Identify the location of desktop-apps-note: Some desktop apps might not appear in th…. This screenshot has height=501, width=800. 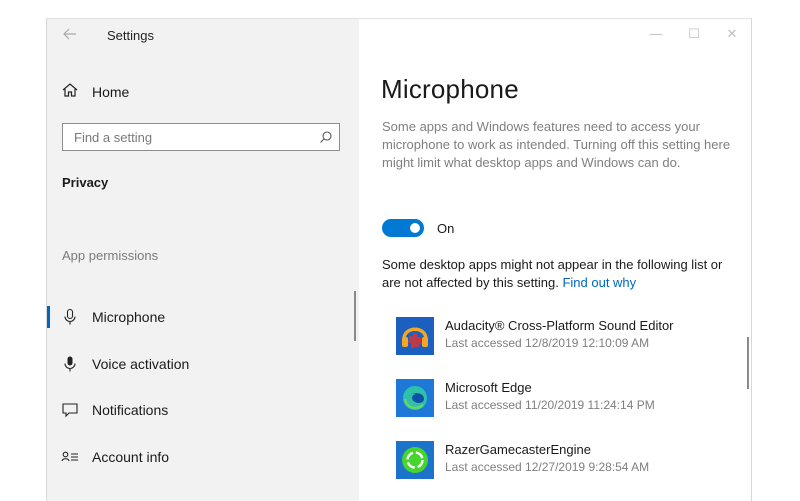
(557, 274).